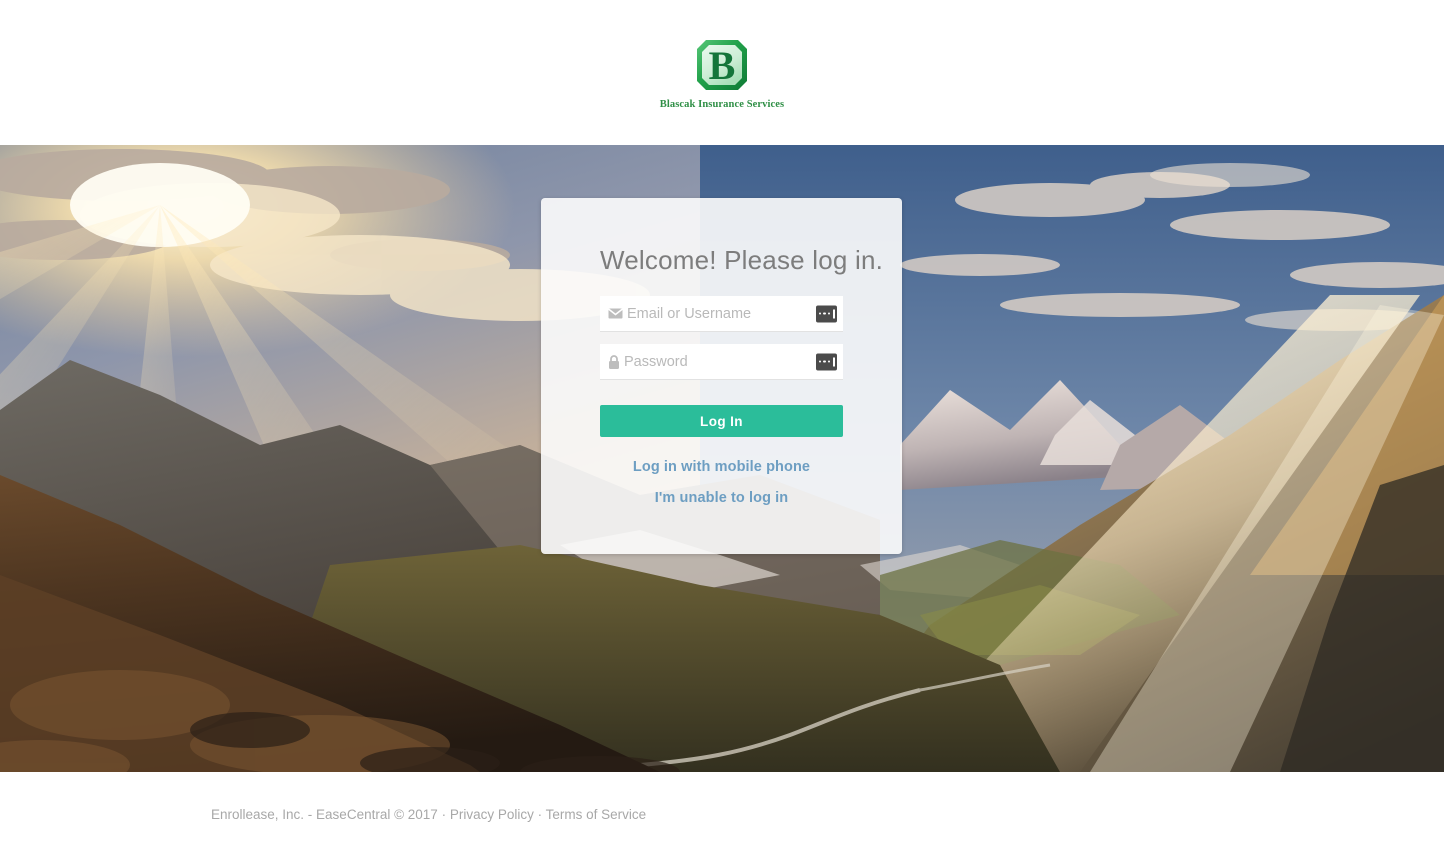 The width and height of the screenshot is (1444, 852). What do you see at coordinates (721, 421) in the screenshot?
I see `login-button: Log In` at bounding box center [721, 421].